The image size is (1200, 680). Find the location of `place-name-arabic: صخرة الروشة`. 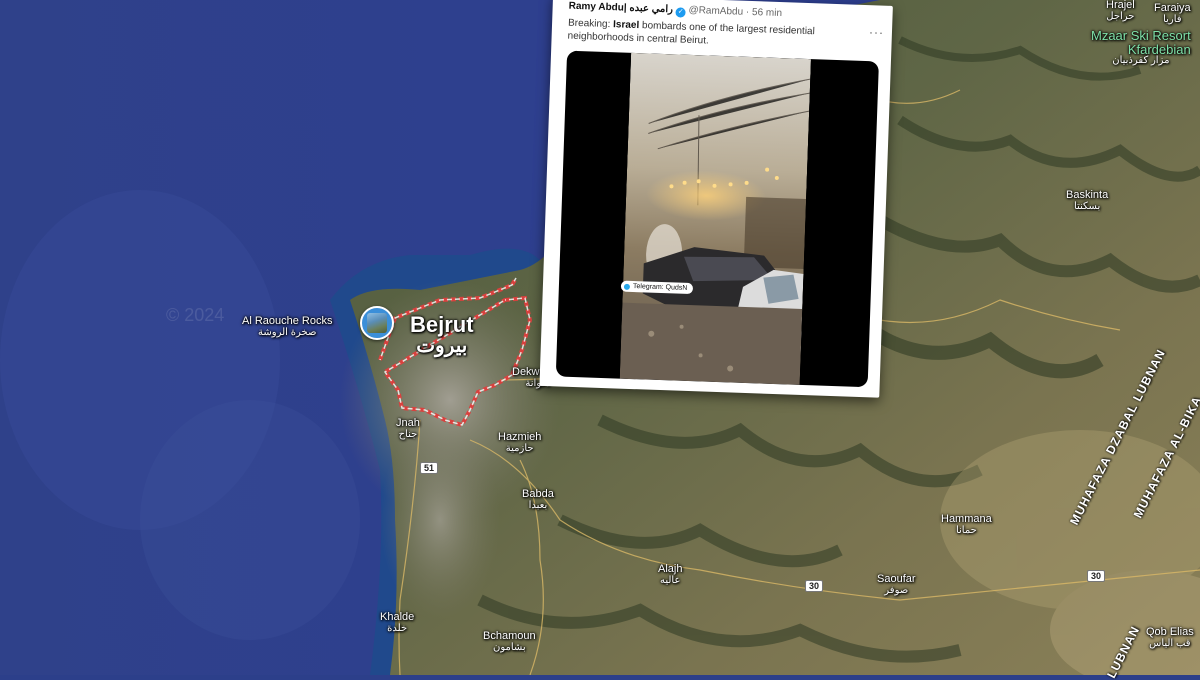

place-name-arabic: صخرة الروشة is located at coordinates (287, 332).